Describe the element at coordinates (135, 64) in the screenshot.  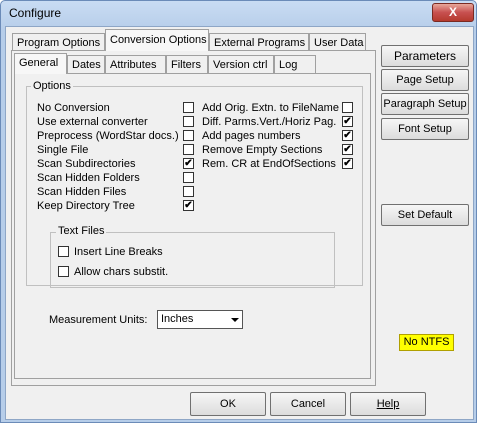
I see `tab-attributes: Attributes` at that location.